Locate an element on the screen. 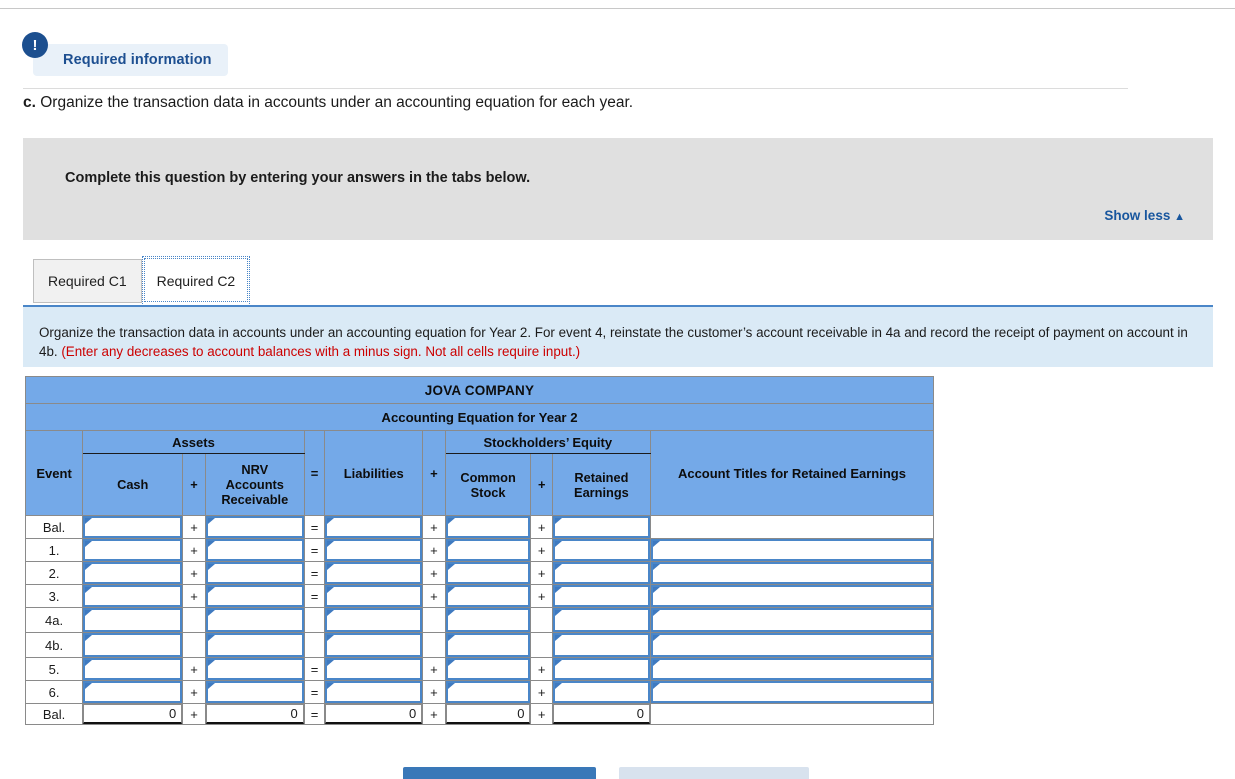 The height and width of the screenshot is (779, 1235). tab-required-c2: Required C2 is located at coordinates (196, 280).